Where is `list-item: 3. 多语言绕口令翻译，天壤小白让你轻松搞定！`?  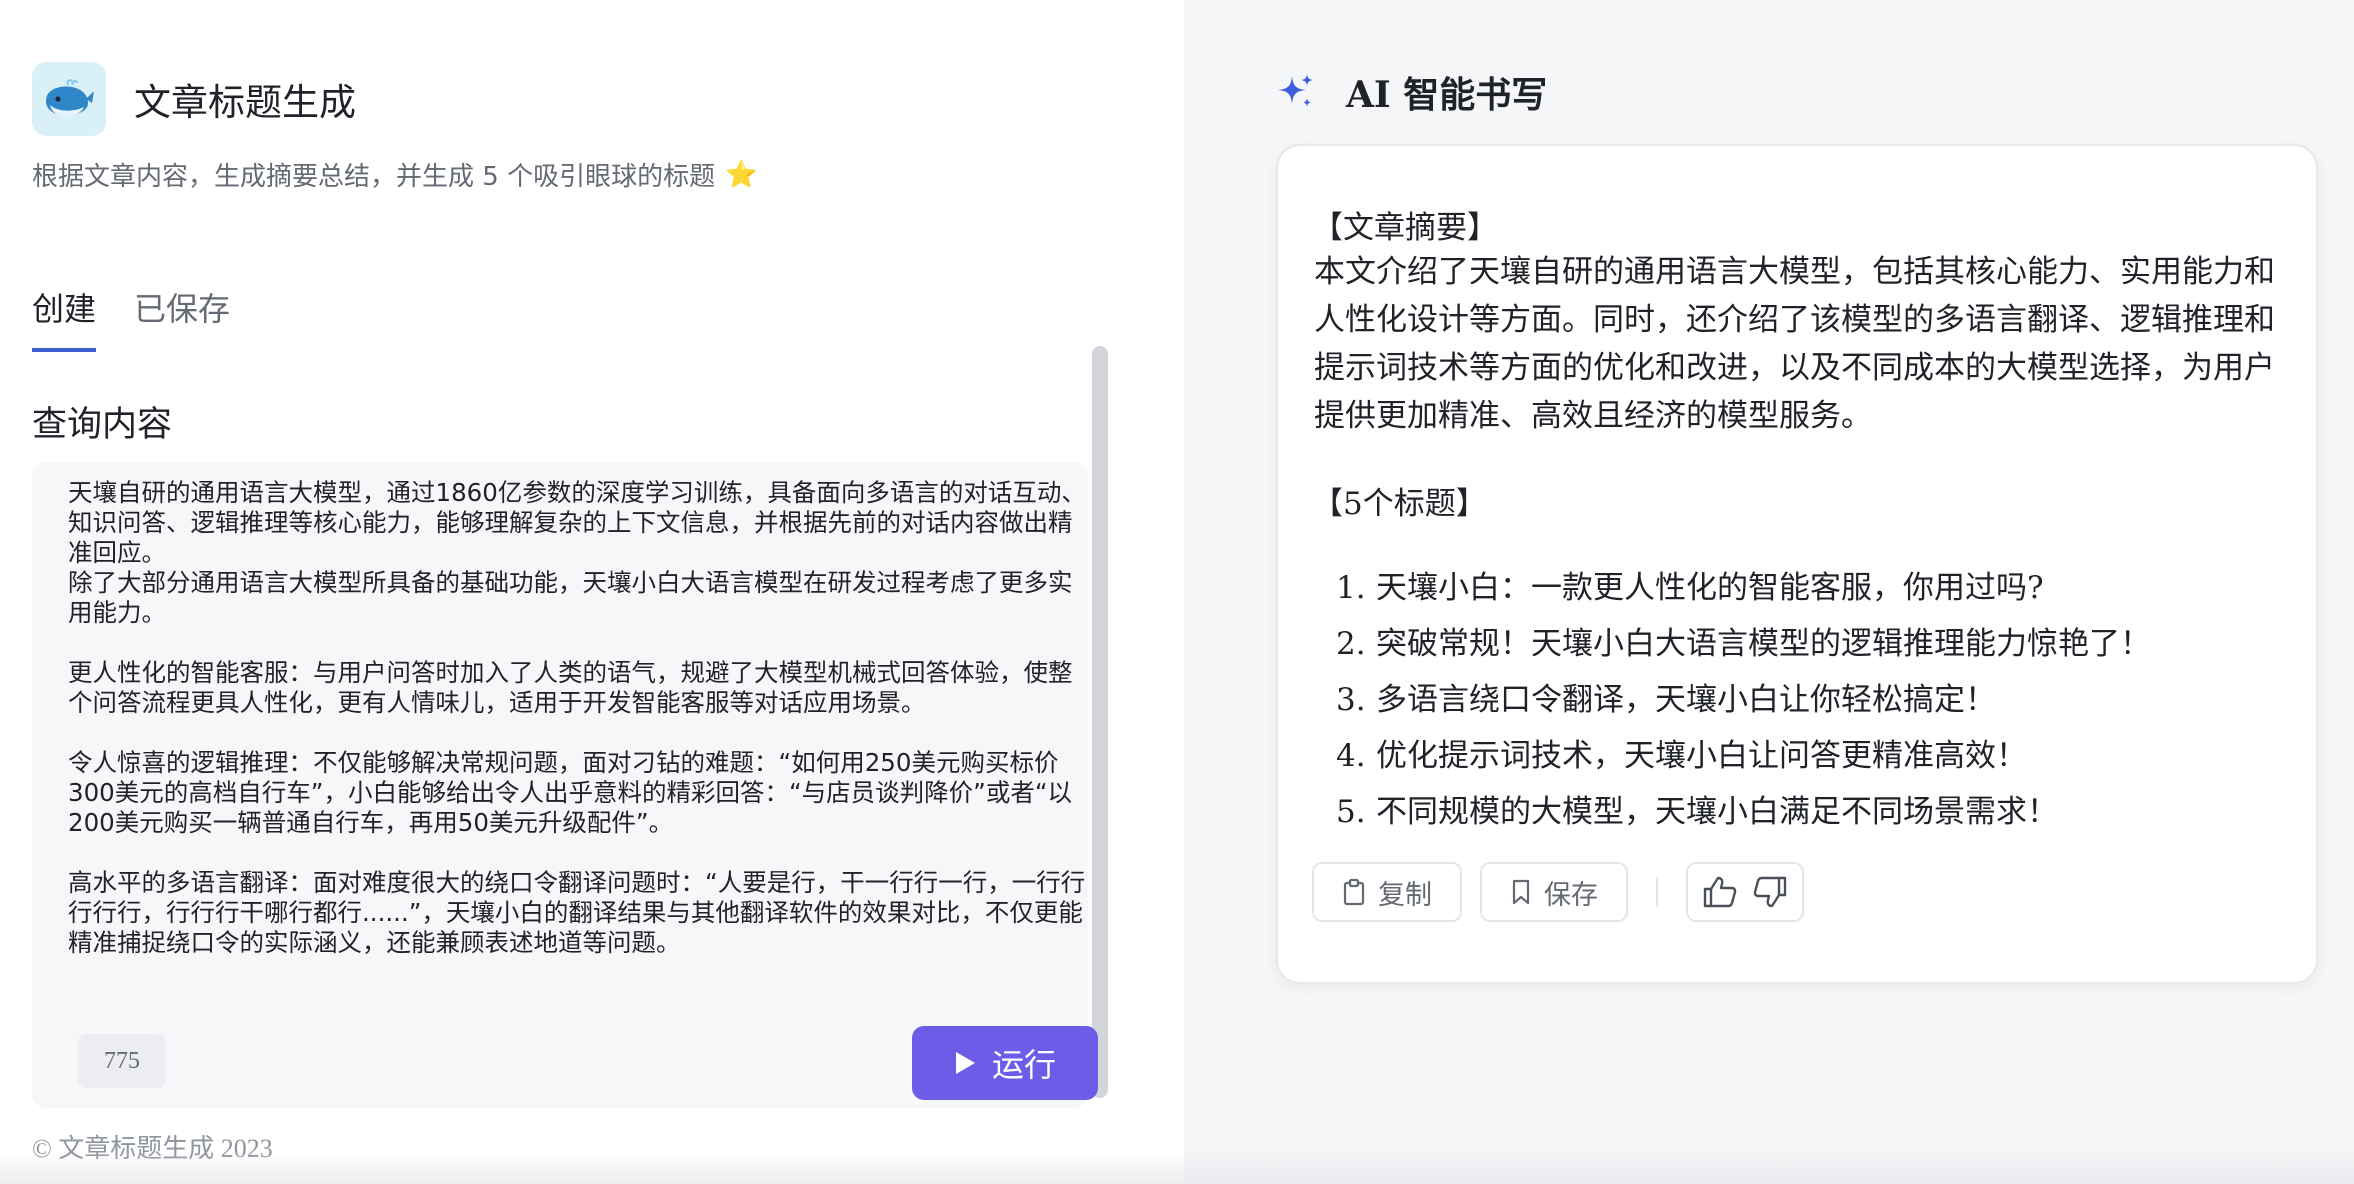
list-item: 3. 多语言绕口令翻译，天壤小白让你轻松搞定！ is located at coordinates (1743, 700).